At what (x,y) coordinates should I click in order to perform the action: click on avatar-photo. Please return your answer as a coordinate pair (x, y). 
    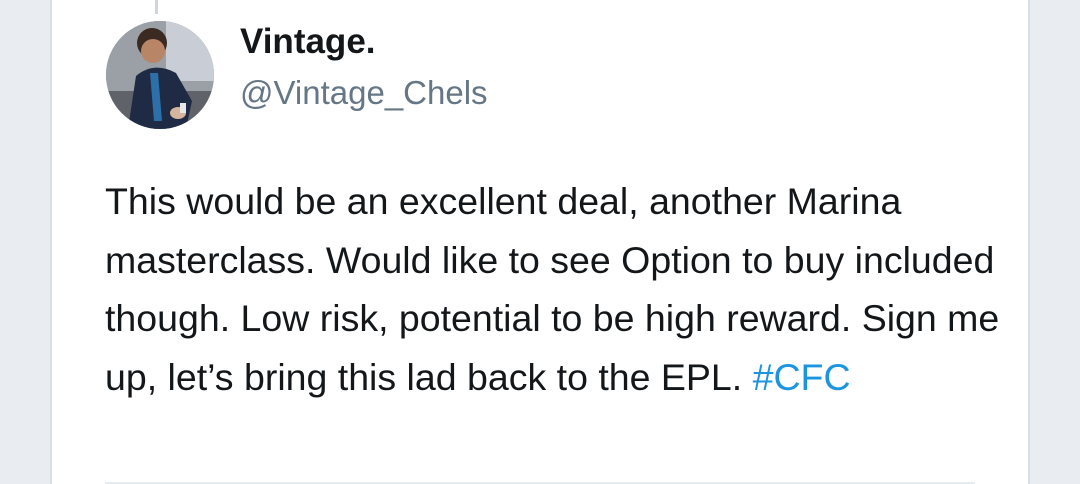
    Looking at the image, I should click on (160, 75).